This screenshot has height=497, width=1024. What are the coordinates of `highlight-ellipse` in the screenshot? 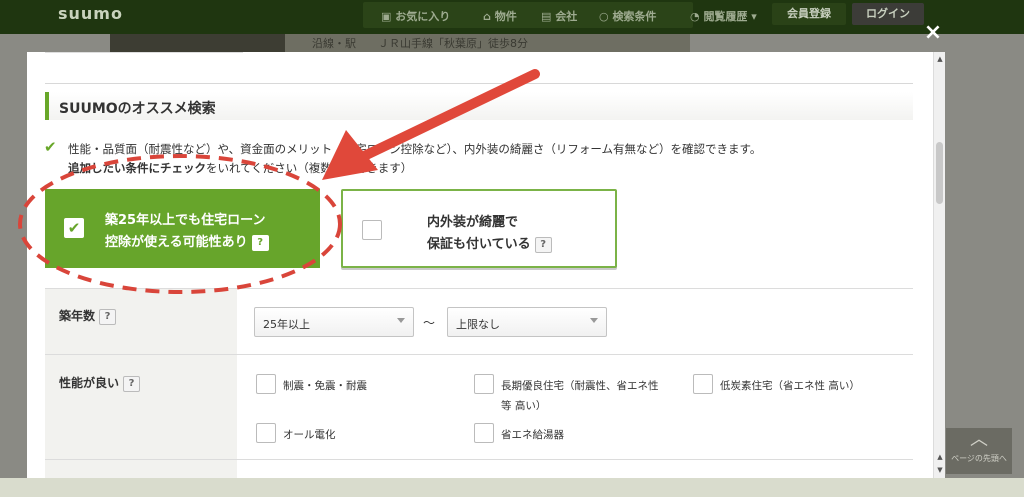 It's located at (180, 224).